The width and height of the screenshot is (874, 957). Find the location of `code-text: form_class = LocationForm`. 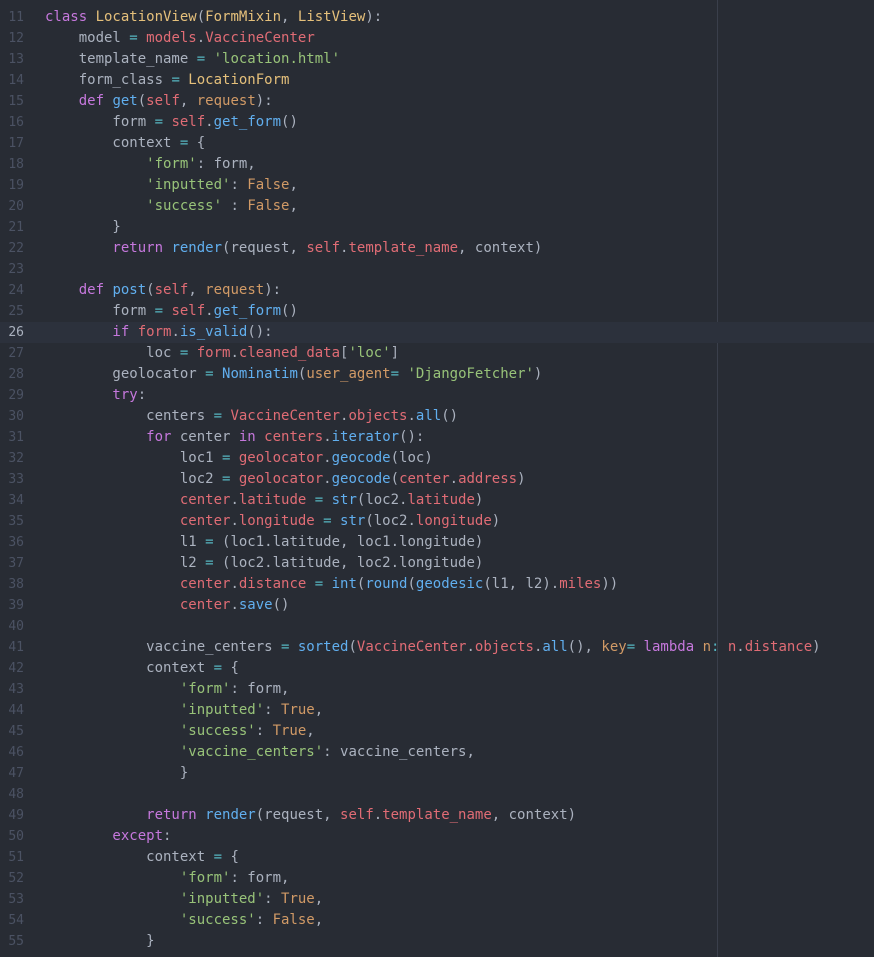

code-text: form_class = LocationForm is located at coordinates (167, 80).